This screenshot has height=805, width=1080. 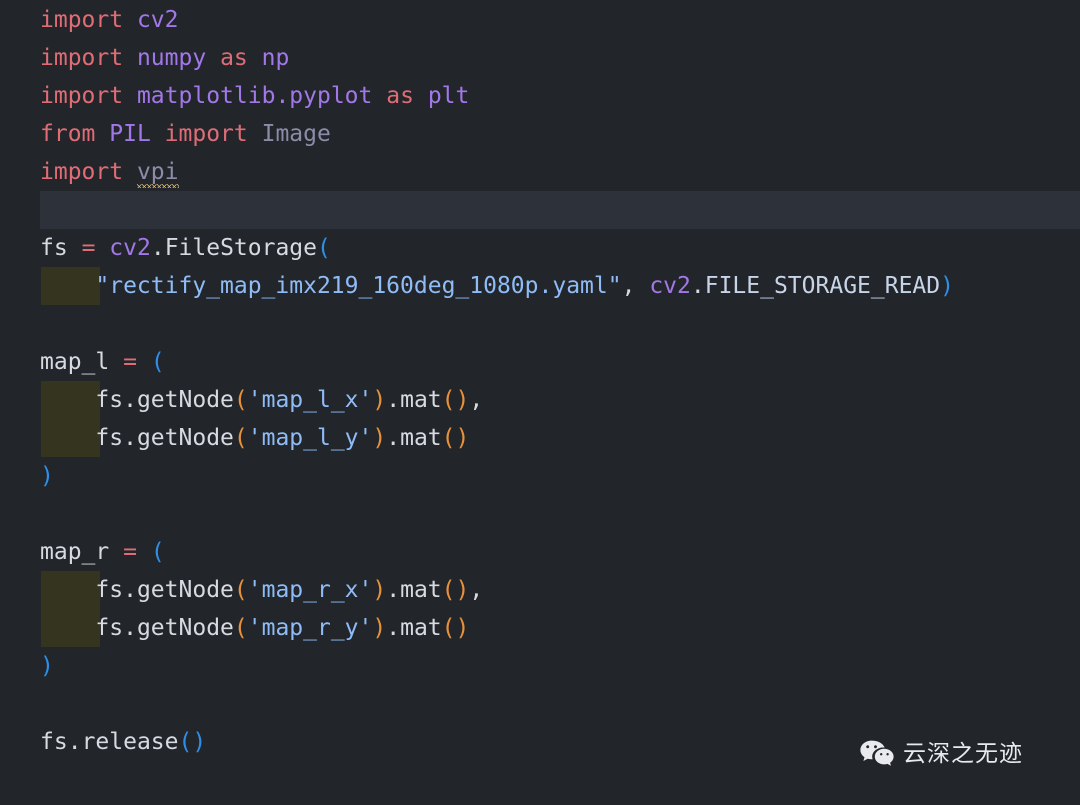 What do you see at coordinates (540, 134) in the screenshot?
I see `code-line: from PIL import Image` at bounding box center [540, 134].